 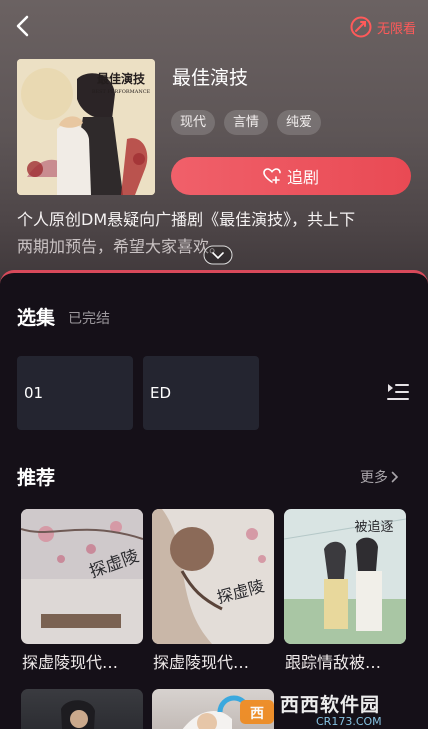 What do you see at coordinates (374, 478) in the screenshot?
I see `more-label: 更多` at bounding box center [374, 478].